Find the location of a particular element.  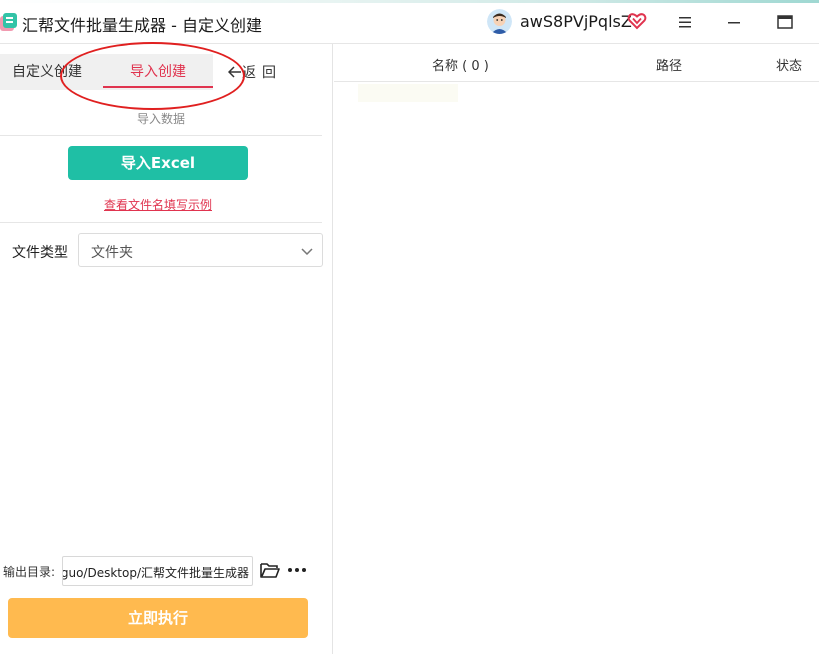

tab-custom-create: 自定义创建 is located at coordinates (51, 72).